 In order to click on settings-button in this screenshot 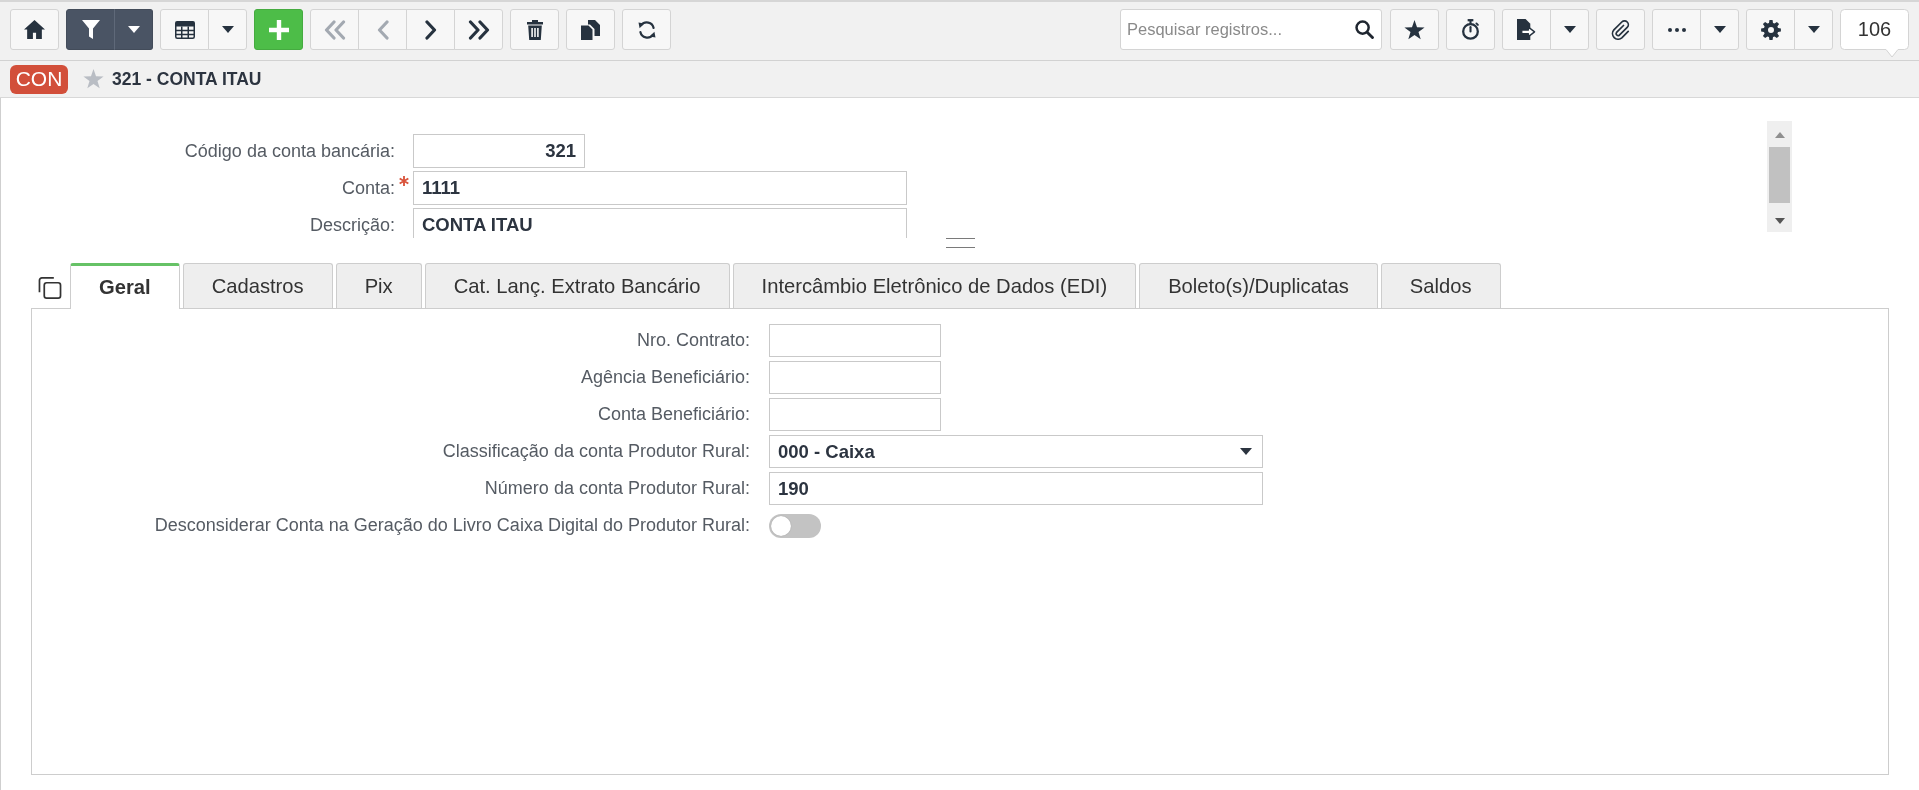, I will do `click(1770, 29)`.